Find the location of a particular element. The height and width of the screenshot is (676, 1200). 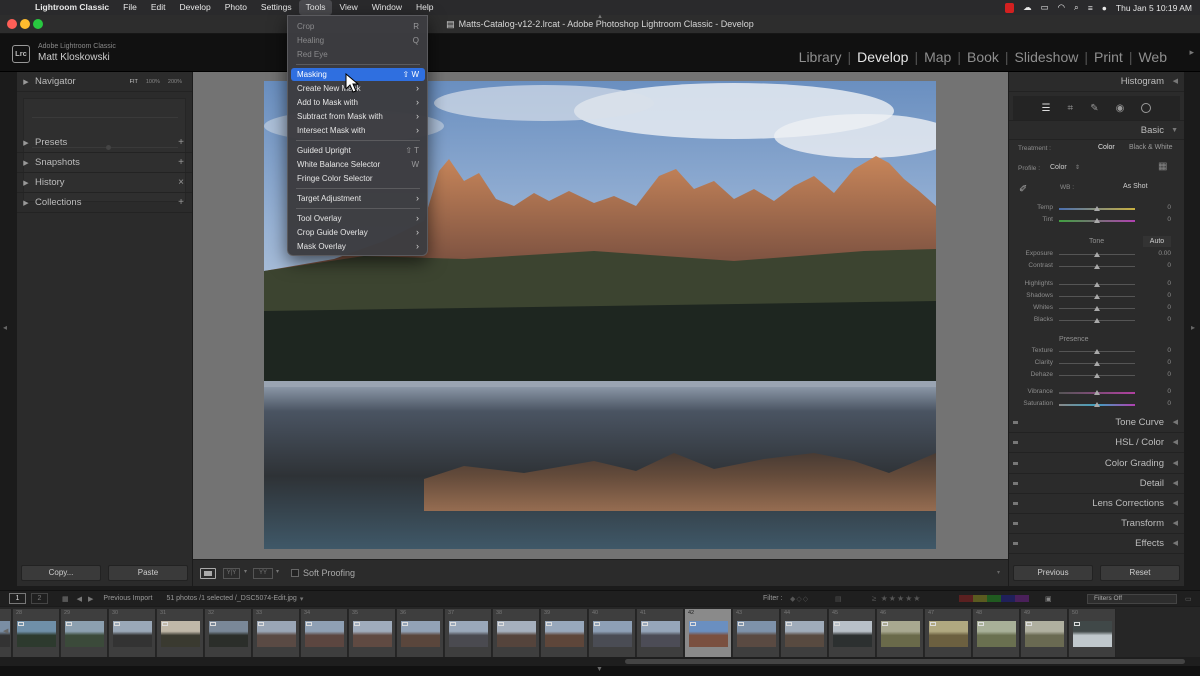

detail-header: Detail ◀ is located at coordinates (1096, 484).